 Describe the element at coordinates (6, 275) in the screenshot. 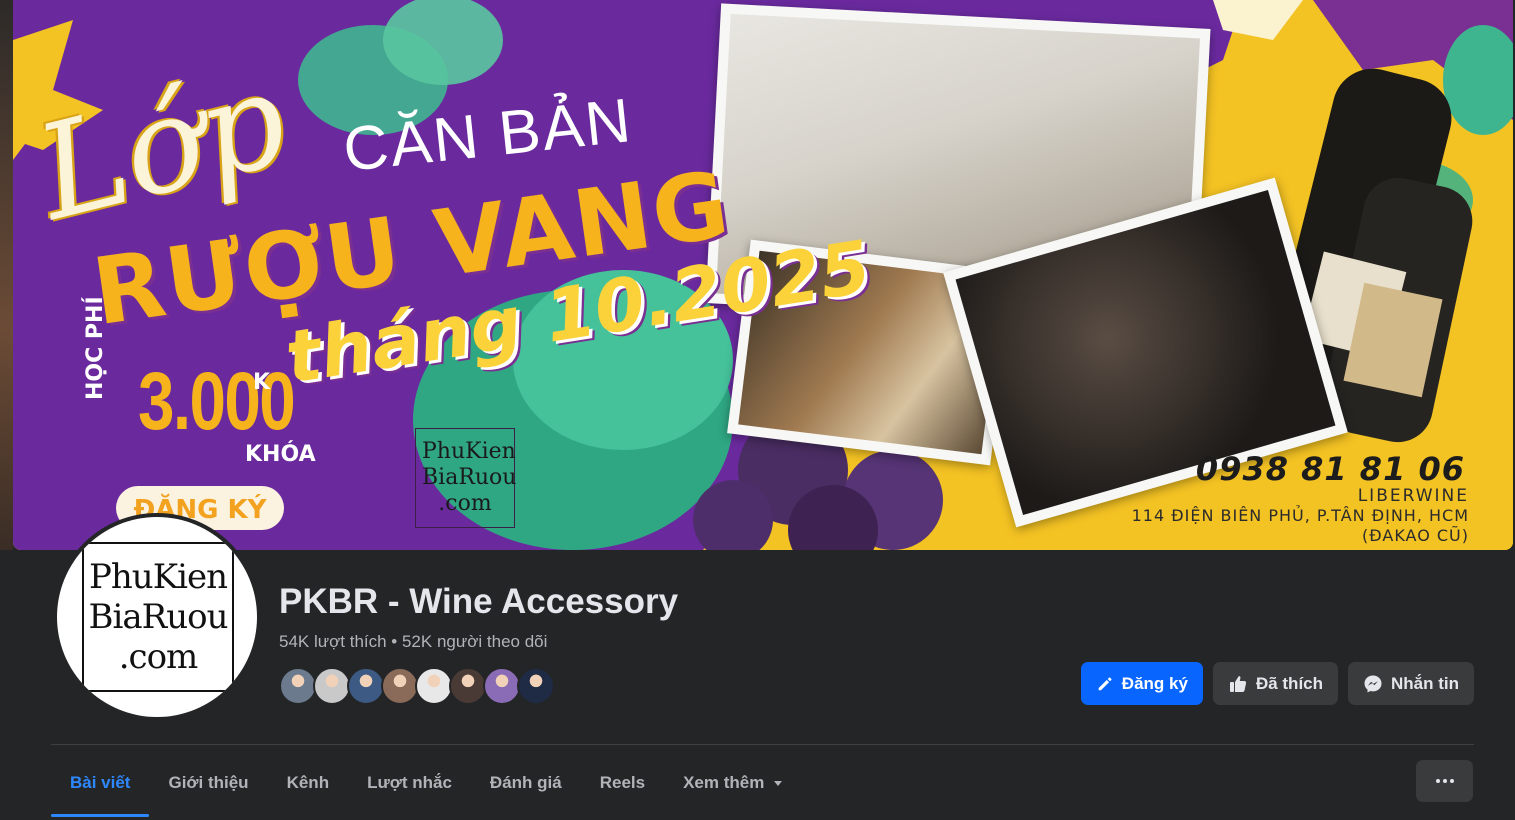

I see `left-edge-strip` at that location.